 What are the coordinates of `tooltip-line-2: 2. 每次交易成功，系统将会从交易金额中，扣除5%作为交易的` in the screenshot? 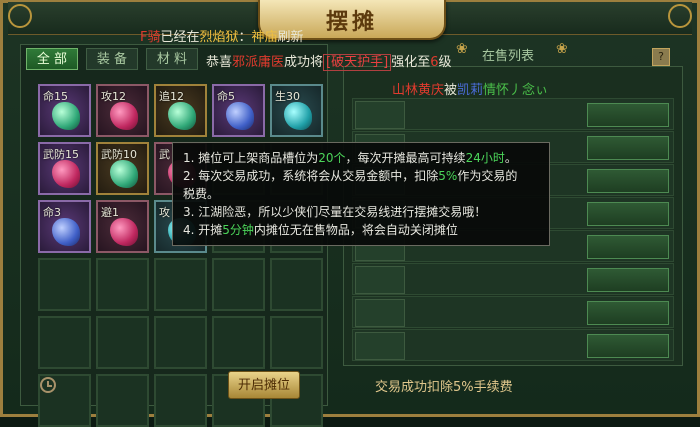 It's located at (361, 176).